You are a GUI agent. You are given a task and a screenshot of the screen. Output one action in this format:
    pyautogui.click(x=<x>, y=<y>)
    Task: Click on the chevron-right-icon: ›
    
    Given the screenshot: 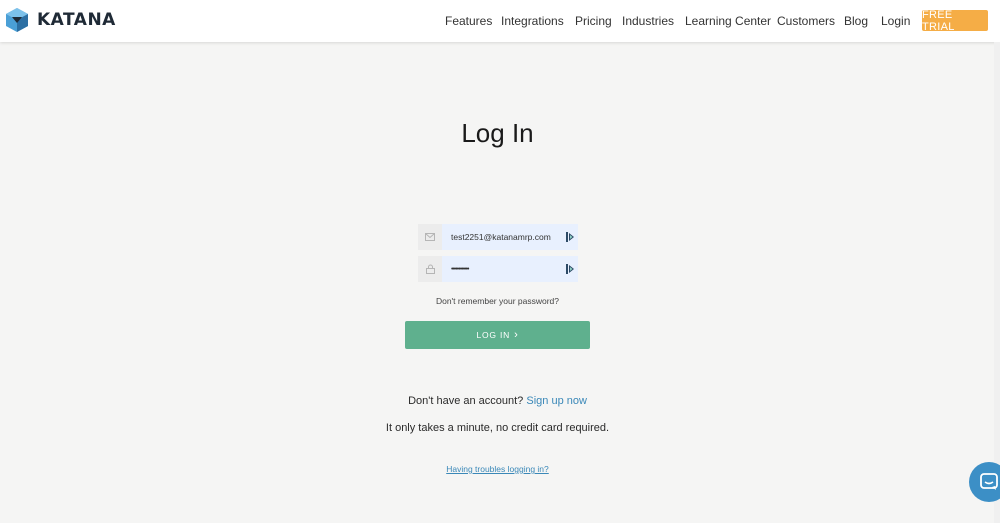 What is the action you would take?
    pyautogui.click(x=516, y=335)
    